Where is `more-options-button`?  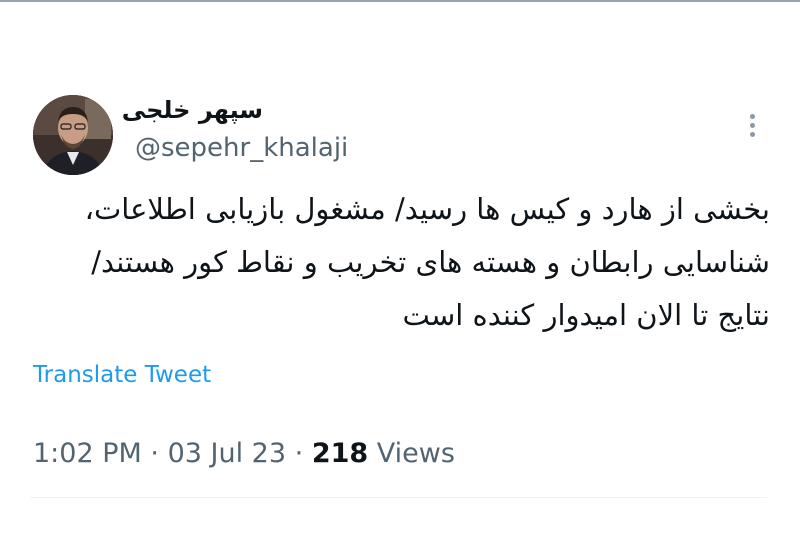 more-options-button is located at coordinates (752, 125).